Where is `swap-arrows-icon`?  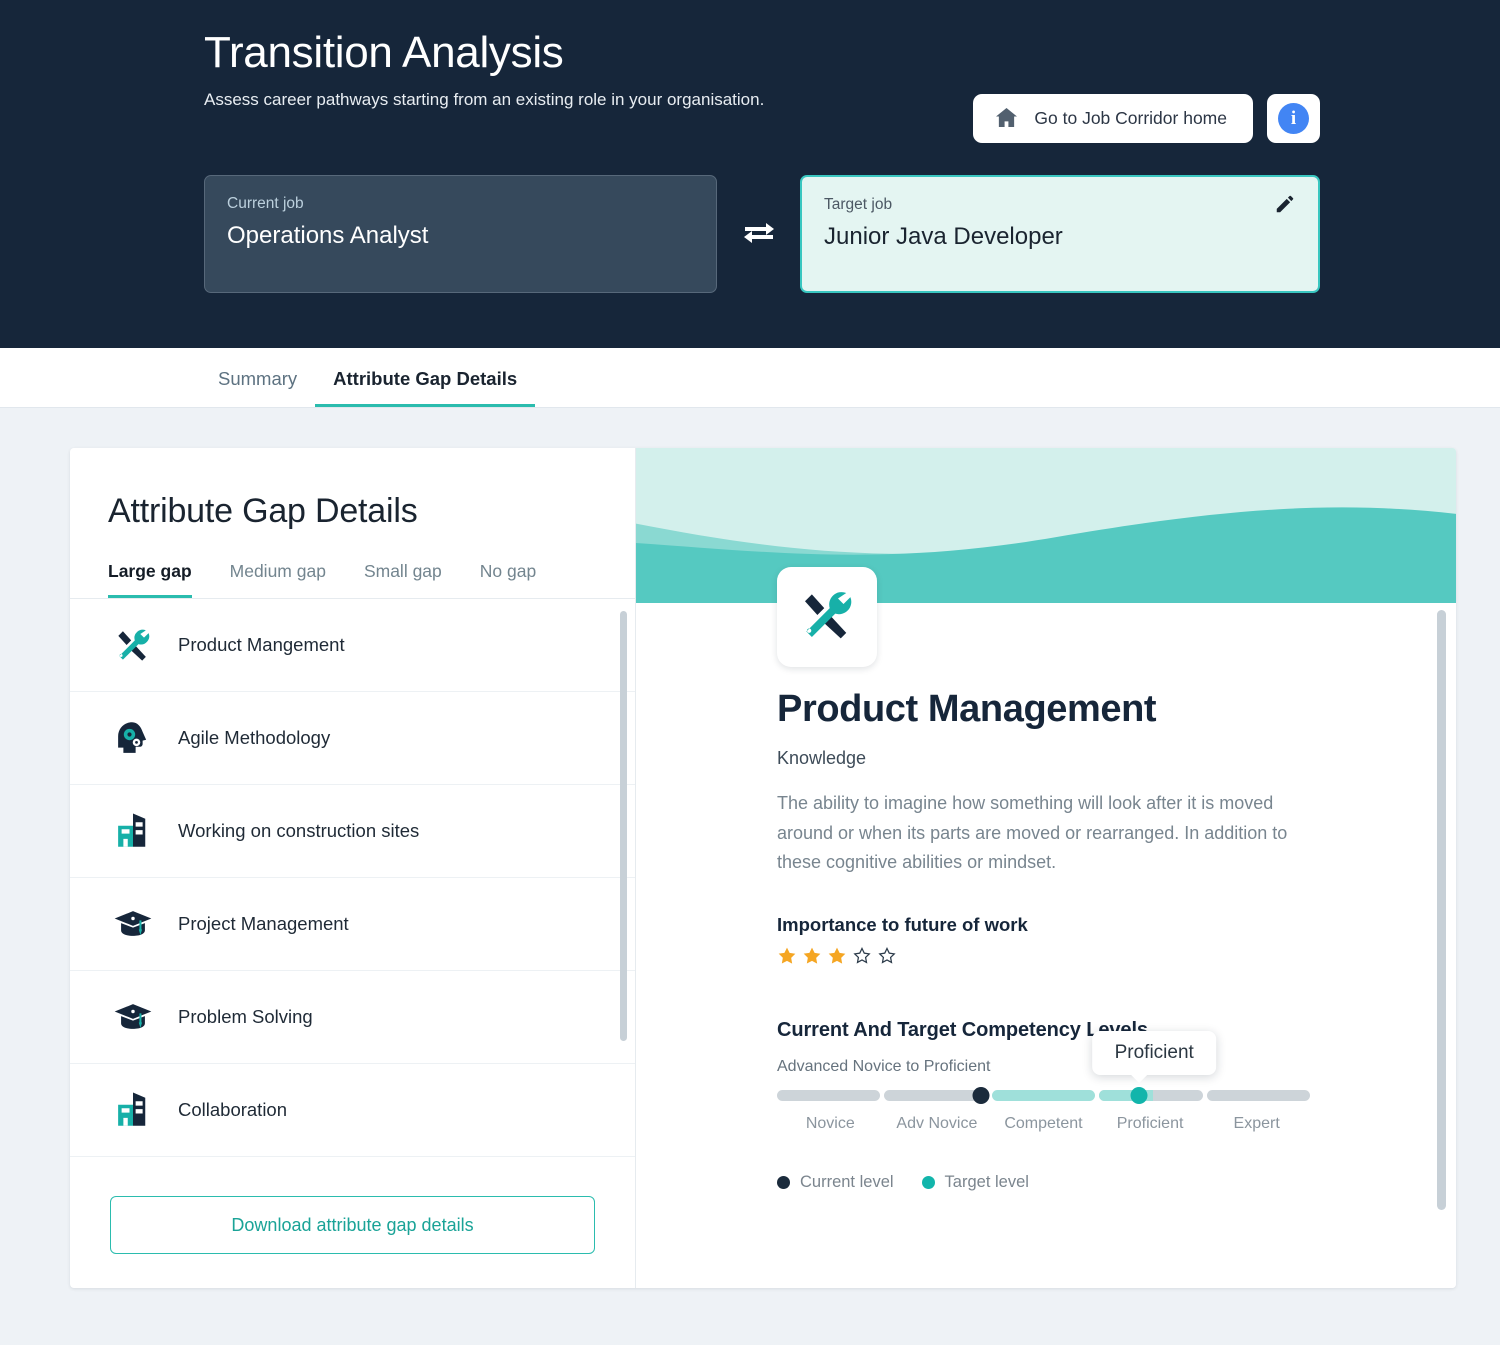 swap-arrows-icon is located at coordinates (759, 234).